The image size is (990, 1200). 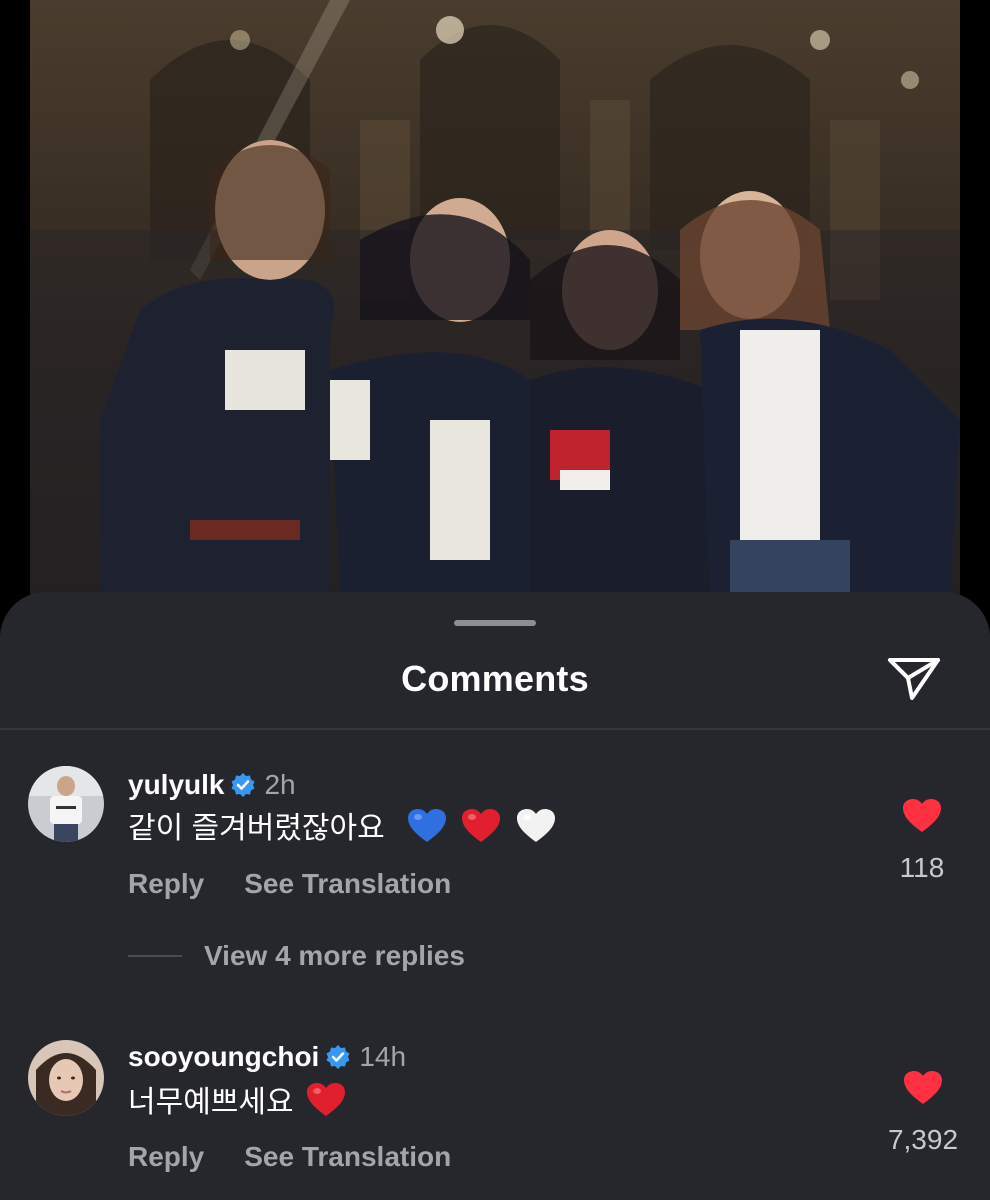 I want to click on comment-time: 14h, so click(x=383, y=1056).